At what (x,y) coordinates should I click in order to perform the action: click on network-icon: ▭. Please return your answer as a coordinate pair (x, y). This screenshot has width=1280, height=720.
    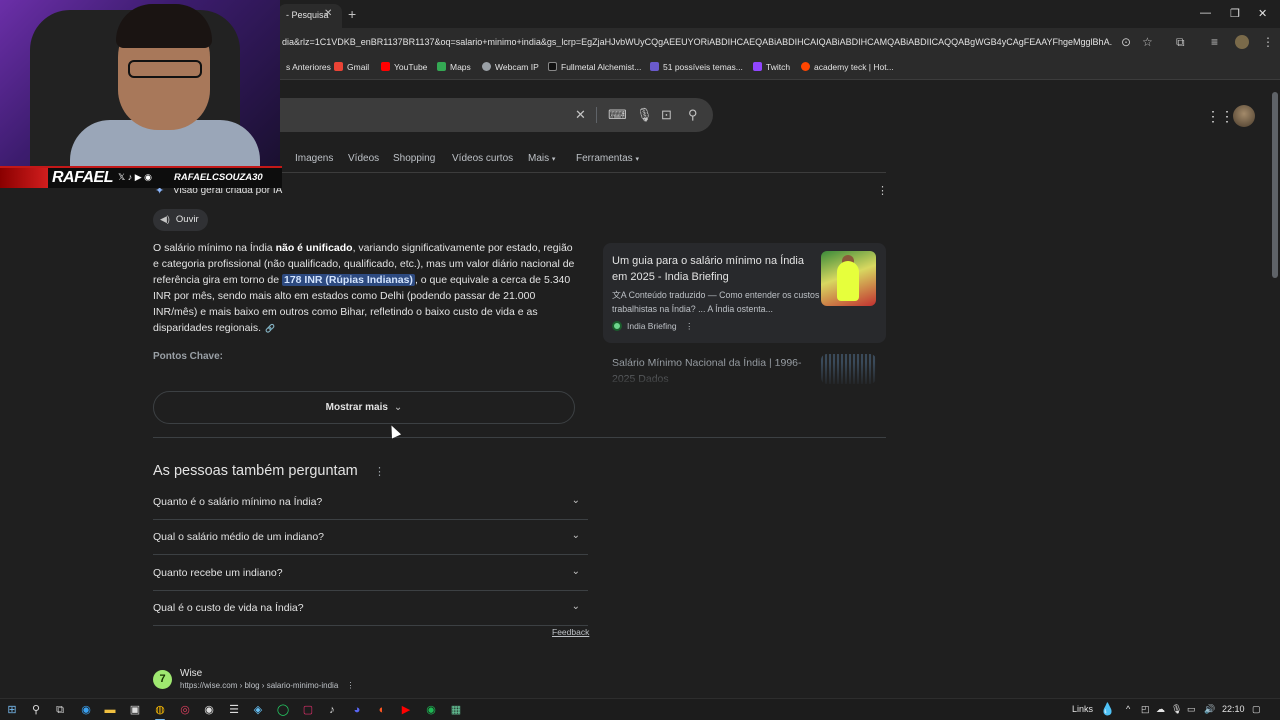
    Looking at the image, I should click on (1191, 709).